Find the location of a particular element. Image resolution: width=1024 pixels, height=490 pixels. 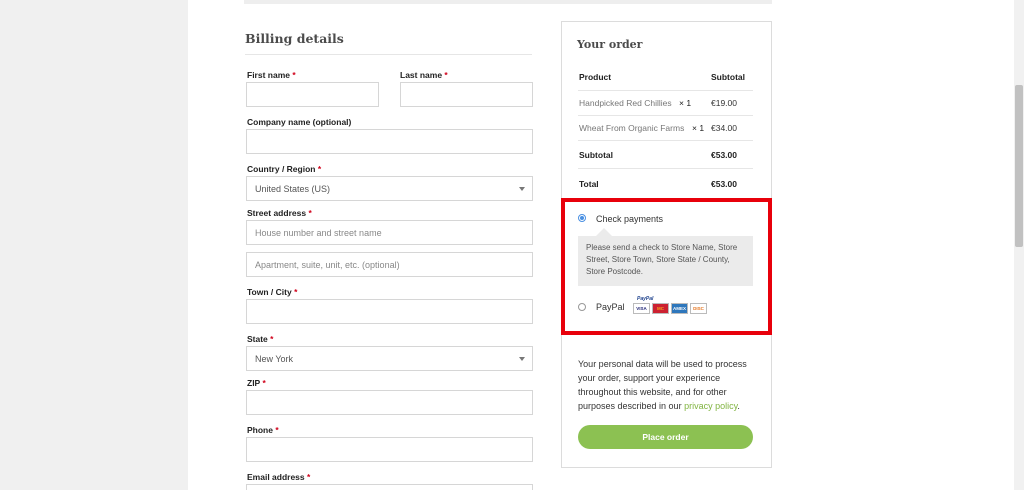

mastercard-icon: MC is located at coordinates (660, 308).